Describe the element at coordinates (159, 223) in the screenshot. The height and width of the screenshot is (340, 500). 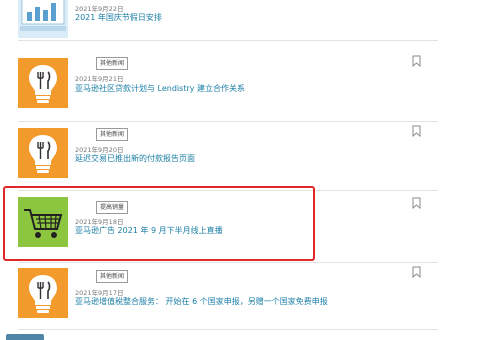
I see `highlight-box` at that location.